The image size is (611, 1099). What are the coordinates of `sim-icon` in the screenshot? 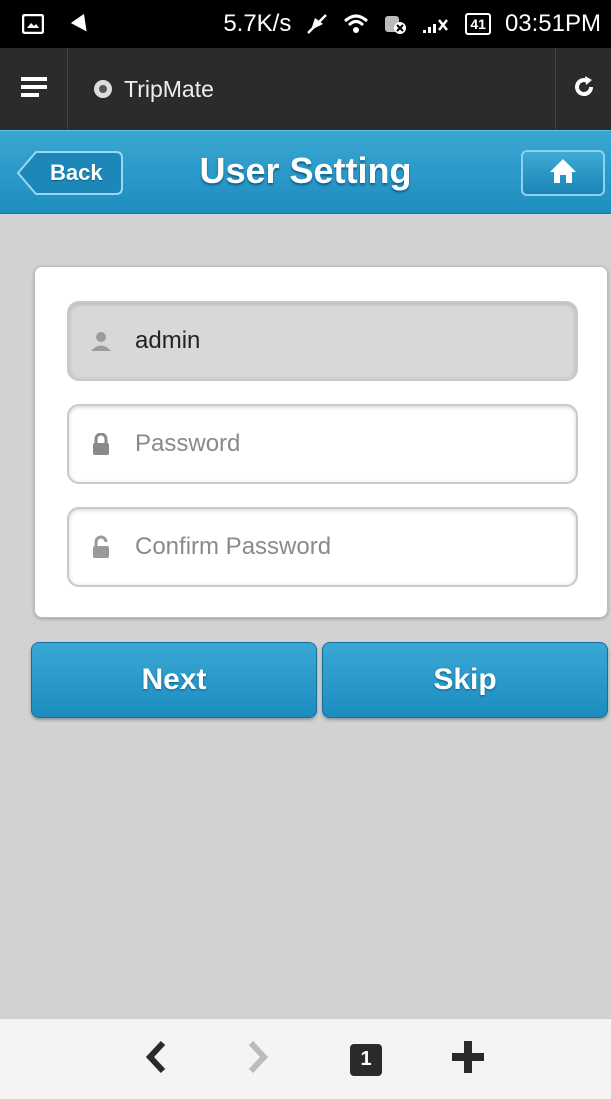 It's located at (395, 24).